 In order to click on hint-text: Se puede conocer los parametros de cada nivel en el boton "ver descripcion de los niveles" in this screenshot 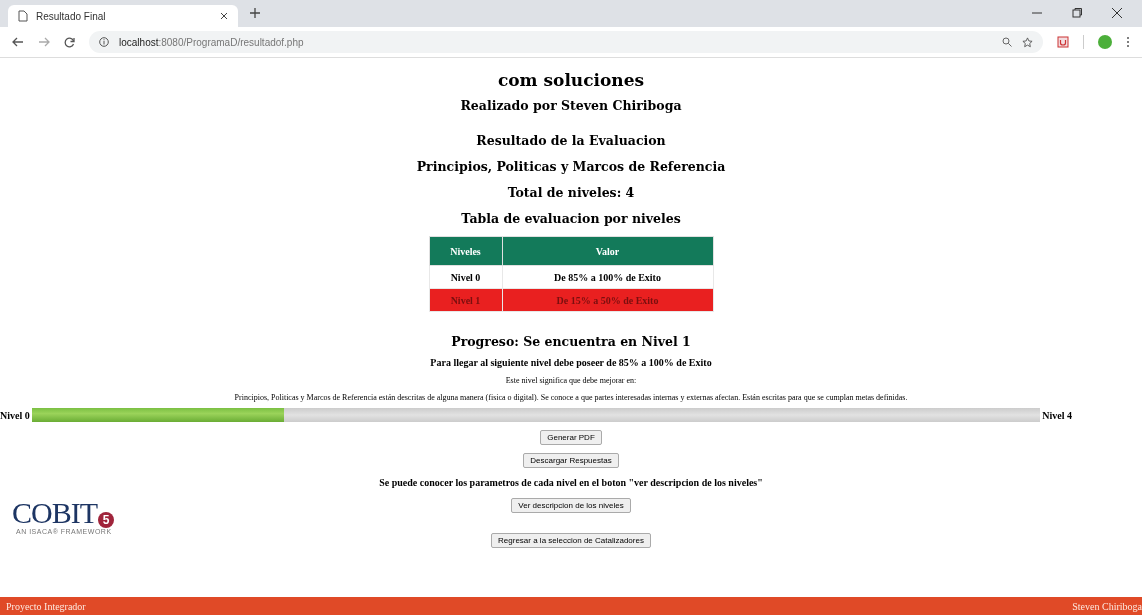, I will do `click(571, 482)`.